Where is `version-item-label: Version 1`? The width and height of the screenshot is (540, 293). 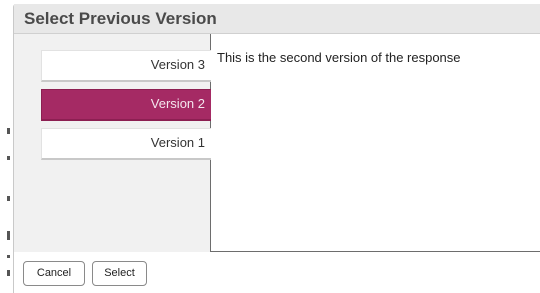 version-item-label: Version 1 is located at coordinates (177, 142).